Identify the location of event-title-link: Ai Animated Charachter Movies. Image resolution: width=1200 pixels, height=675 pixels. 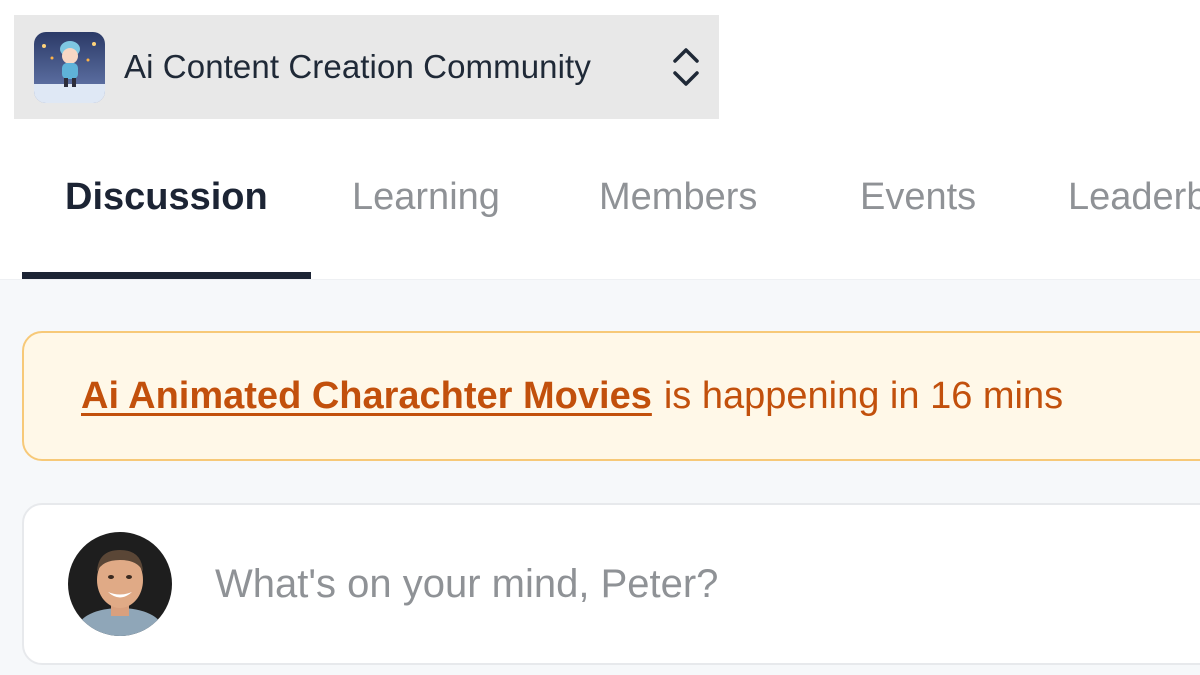
(366, 396).